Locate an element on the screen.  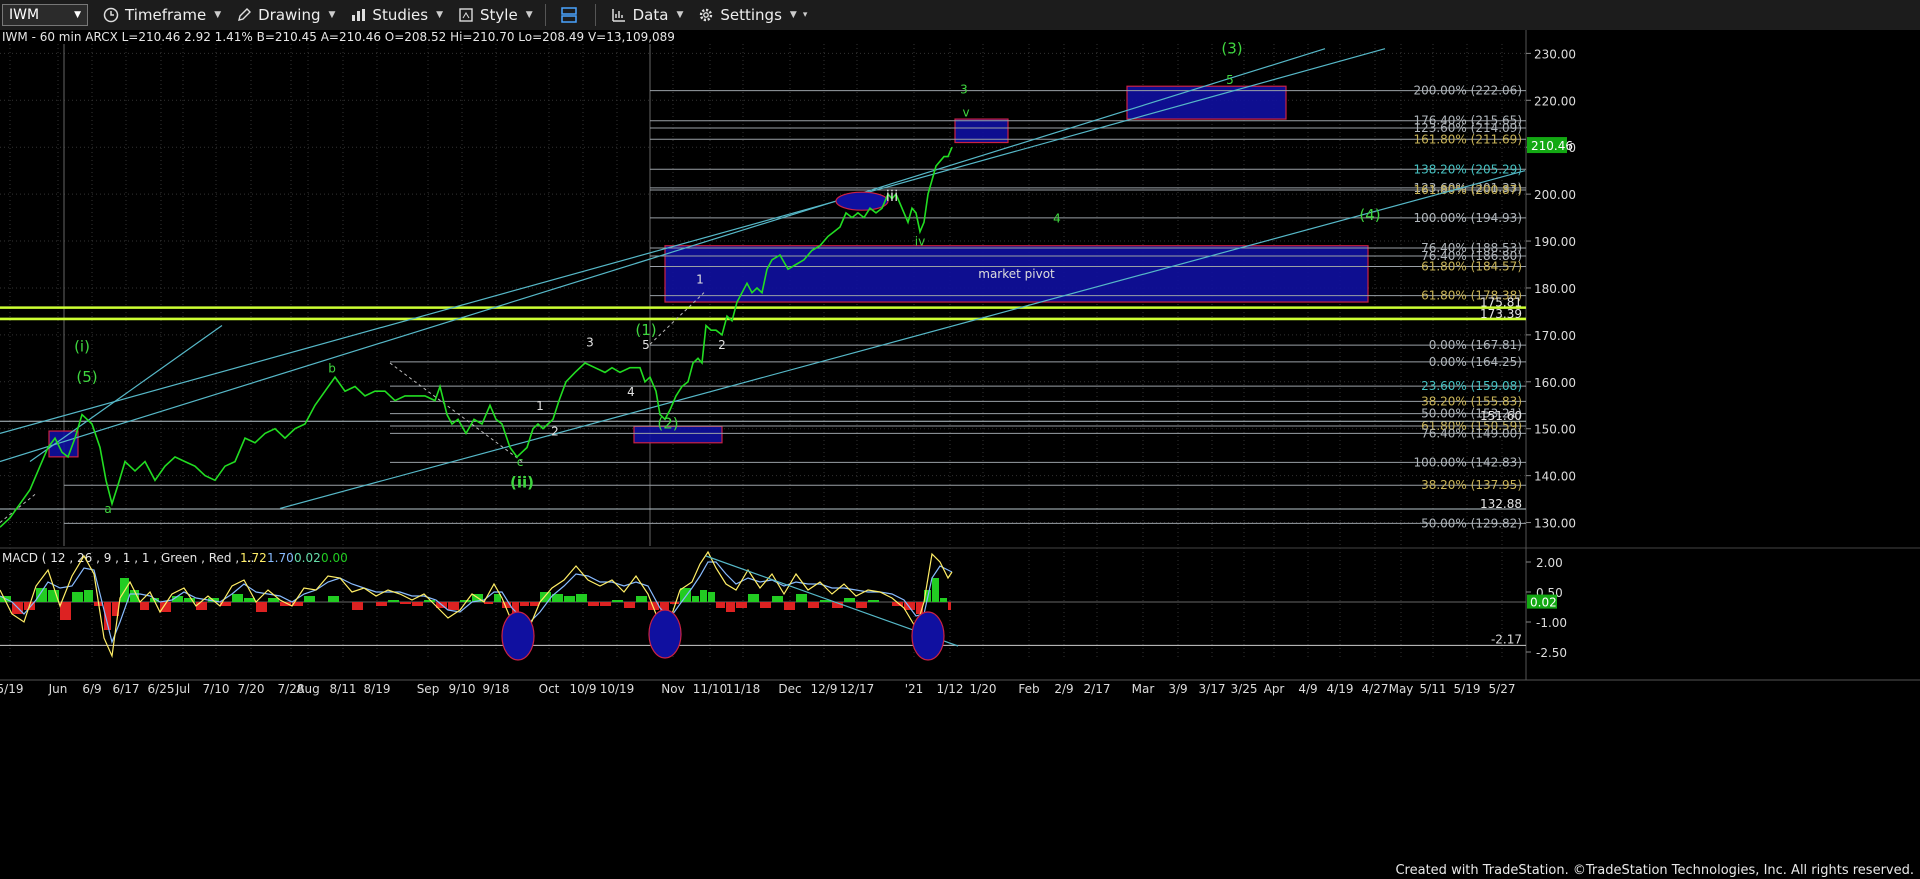
x-tick-label: 12/9 is located at coordinates (824, 689).